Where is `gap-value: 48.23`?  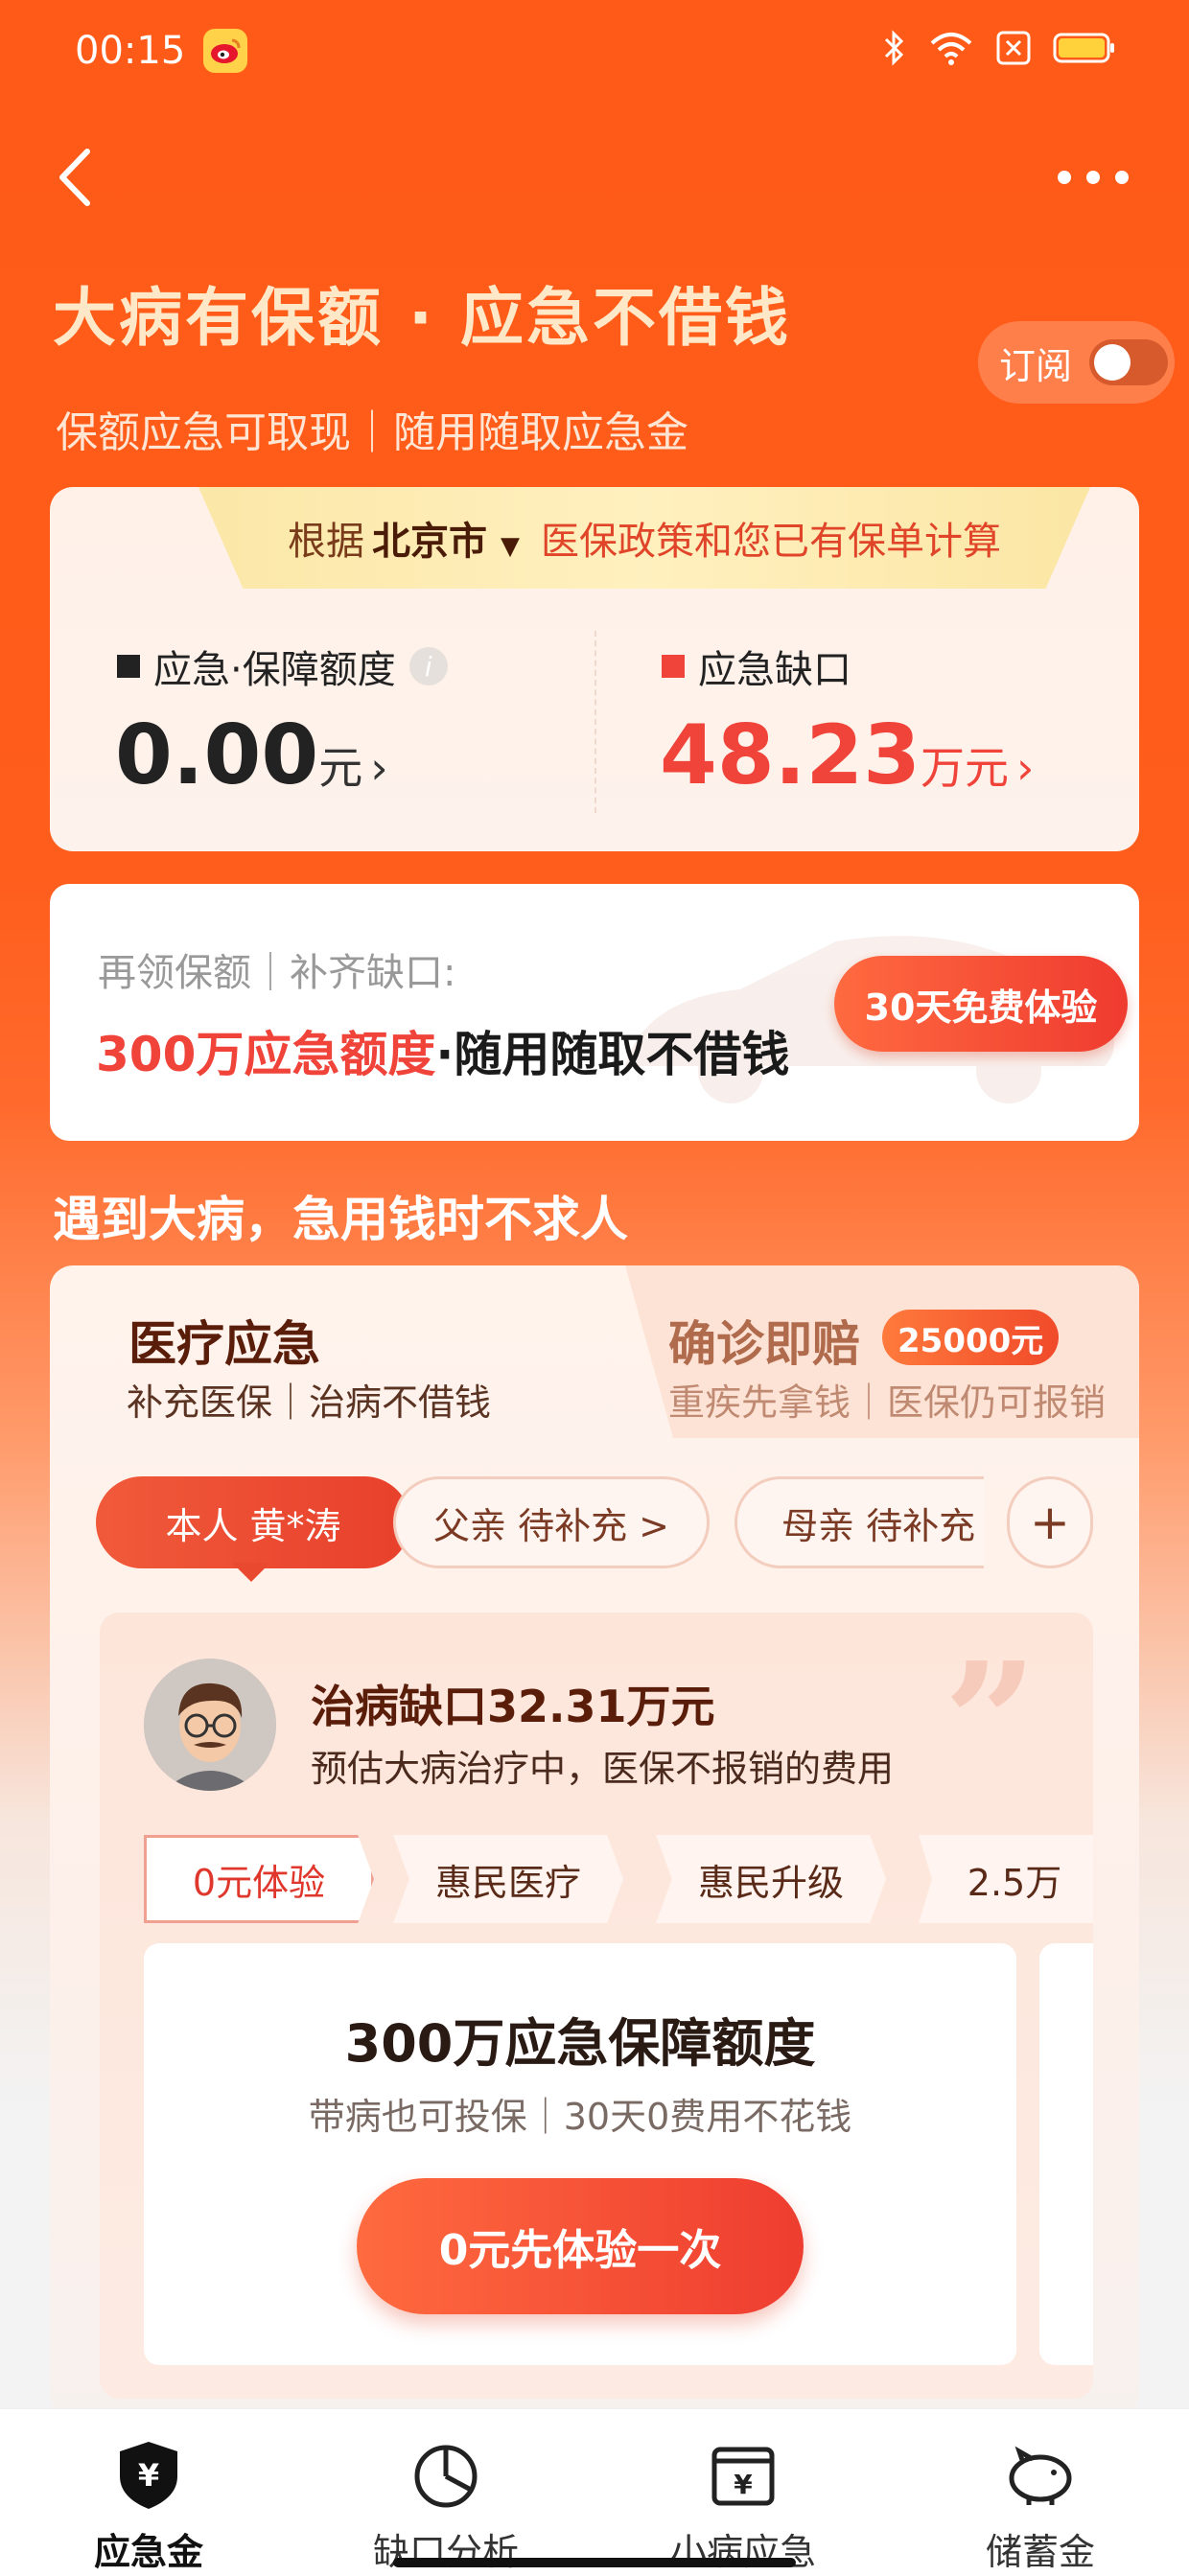
gap-value: 48.23 is located at coordinates (790, 755).